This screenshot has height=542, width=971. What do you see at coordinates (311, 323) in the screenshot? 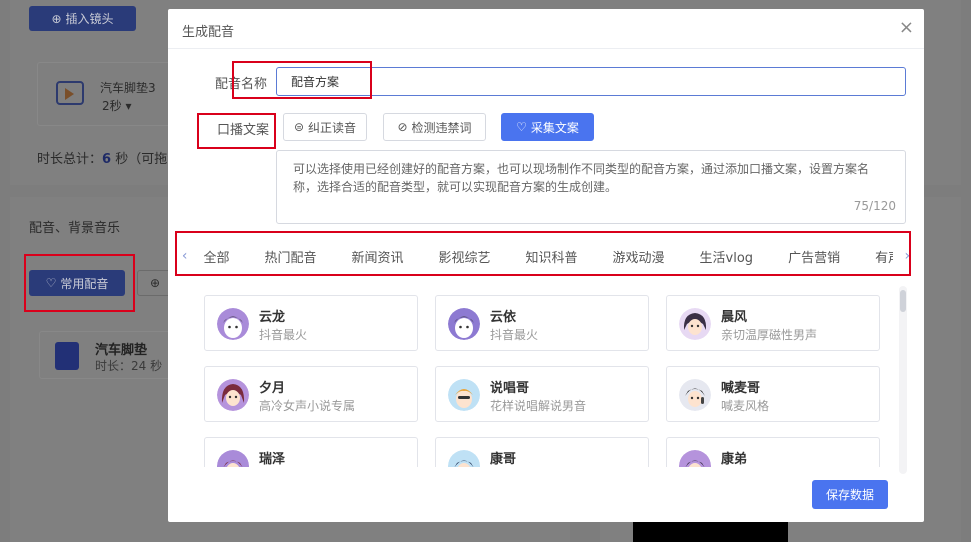
I see `voice-card-yunlong: 云龙 抖音最火` at bounding box center [311, 323].